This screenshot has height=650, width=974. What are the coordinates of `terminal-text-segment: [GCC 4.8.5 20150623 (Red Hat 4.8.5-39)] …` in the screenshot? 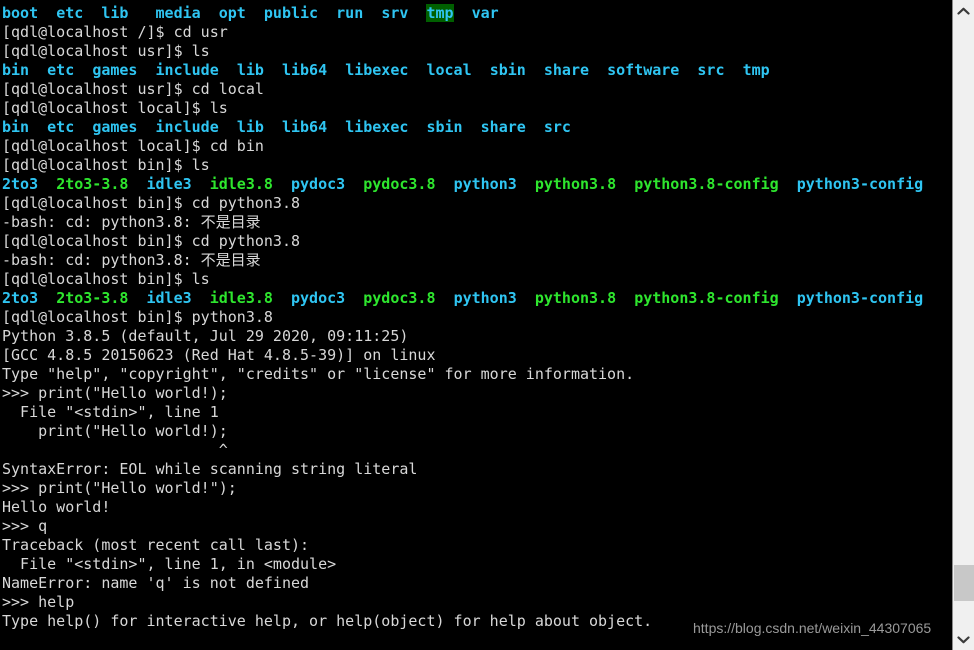 It's located at (219, 355).